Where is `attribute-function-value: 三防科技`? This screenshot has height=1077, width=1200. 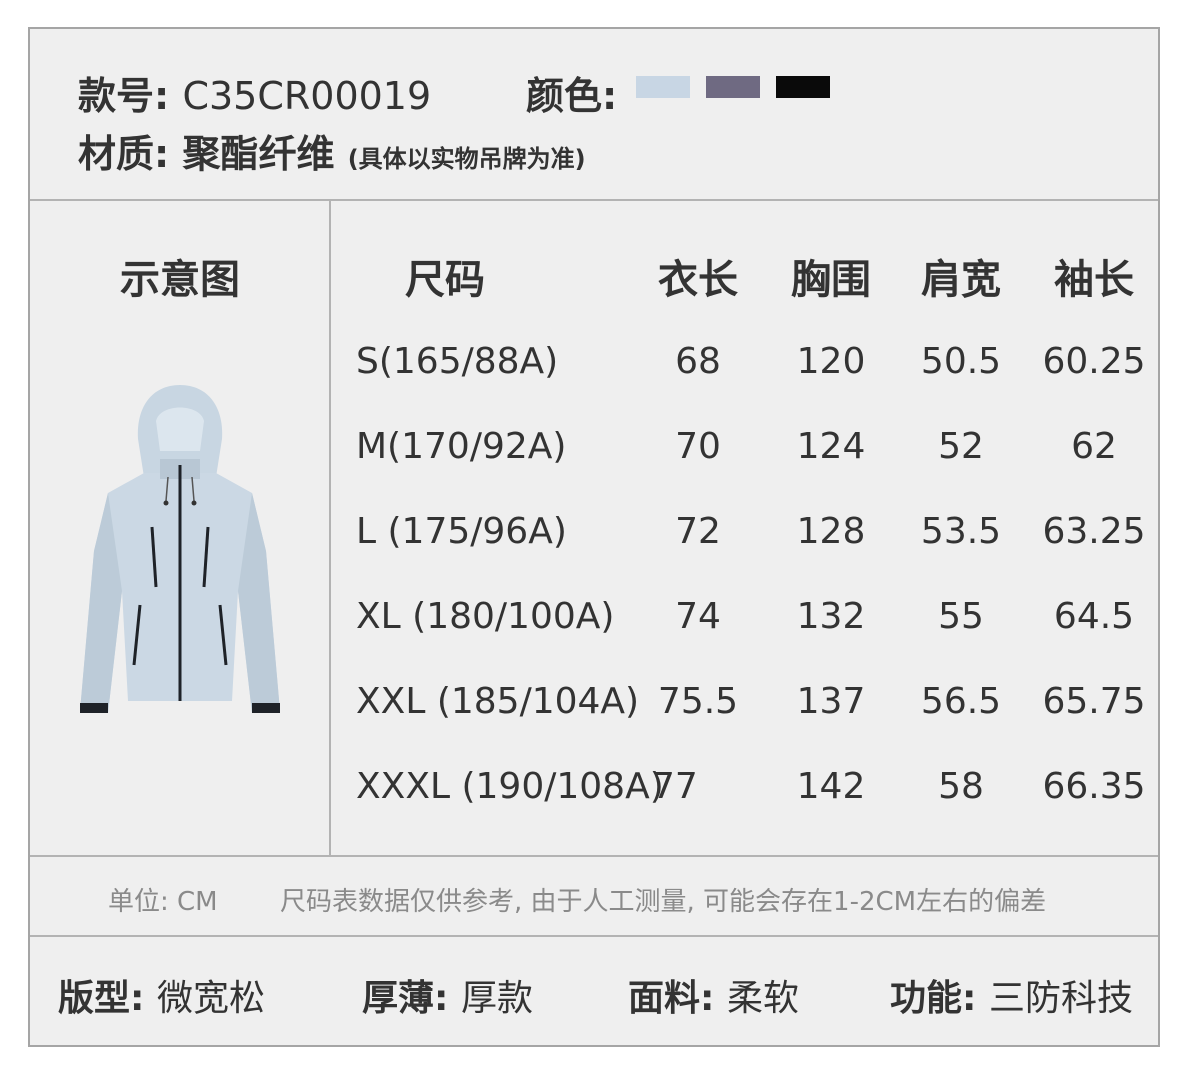
attribute-function-value: 三防科技 is located at coordinates (1060, 998).